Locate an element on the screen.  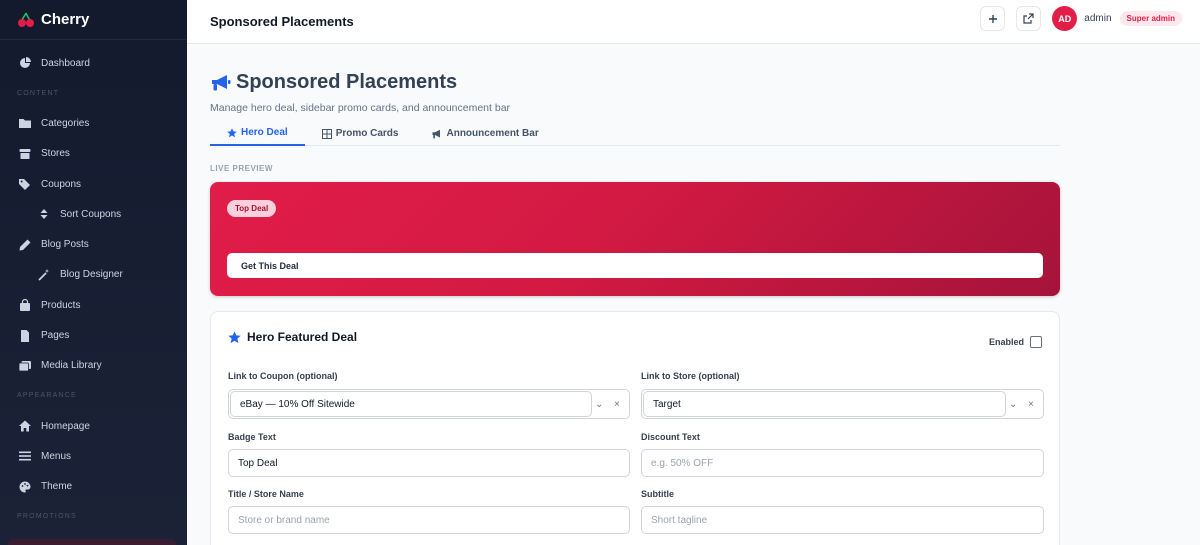
sidebar-item-label: Categories is located at coordinates (65, 123).